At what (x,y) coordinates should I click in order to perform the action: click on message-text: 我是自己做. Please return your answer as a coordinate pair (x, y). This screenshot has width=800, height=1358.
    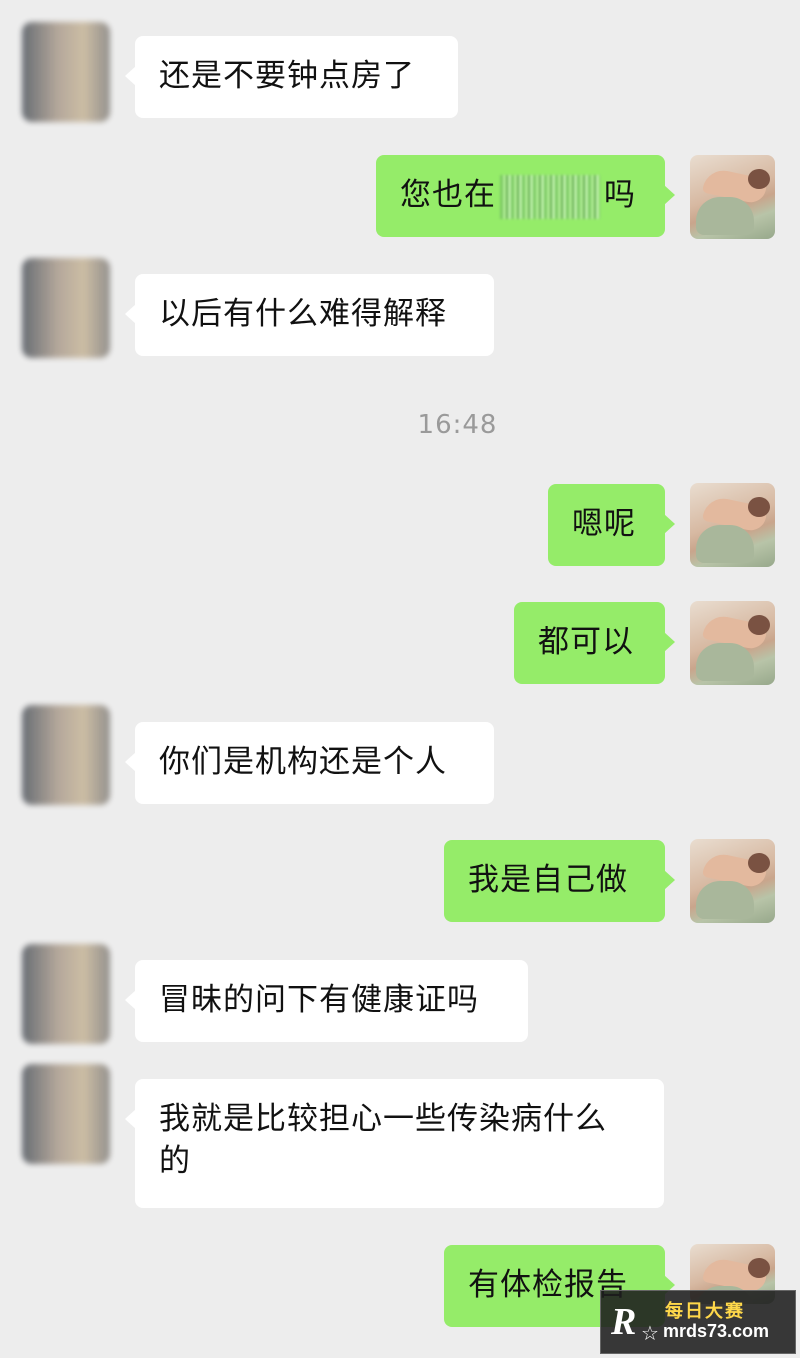
    Looking at the image, I should click on (548, 880).